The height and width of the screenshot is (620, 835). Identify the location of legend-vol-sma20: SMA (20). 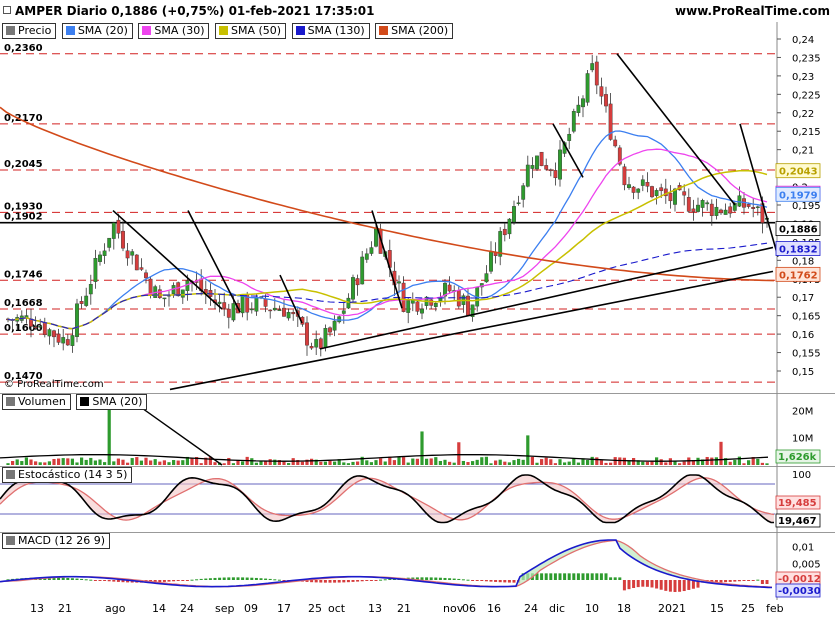
(112, 402).